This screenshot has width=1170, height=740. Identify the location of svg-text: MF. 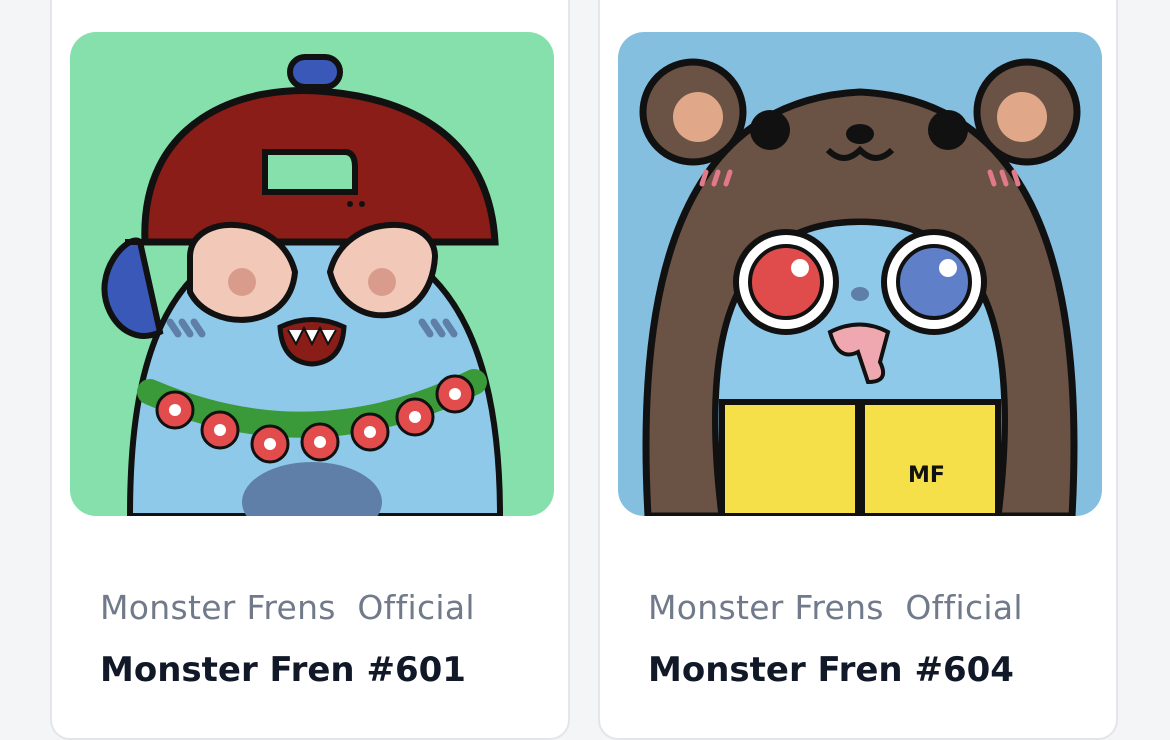
(926, 475).